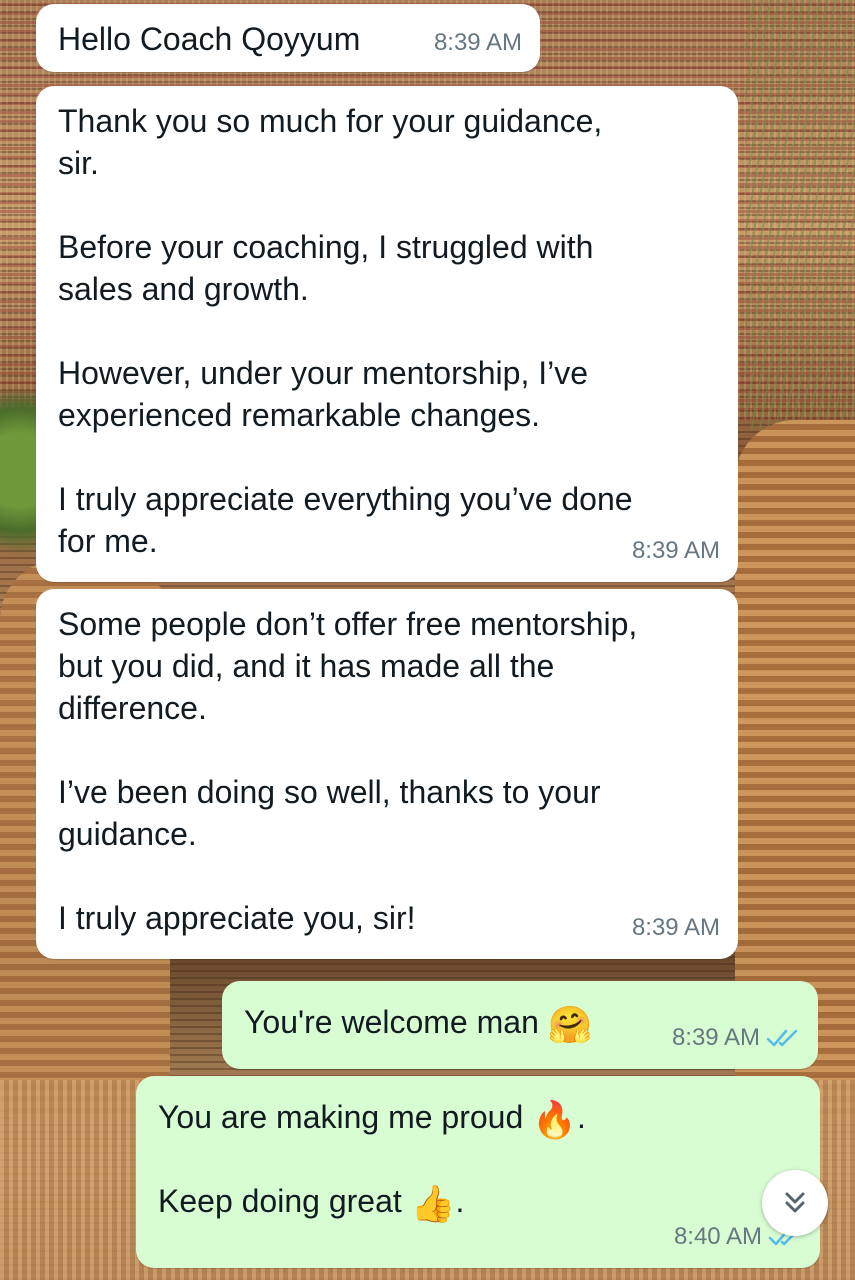 The width and height of the screenshot is (855, 1280). I want to click on message-line: Keep doing great, so click(280, 1201).